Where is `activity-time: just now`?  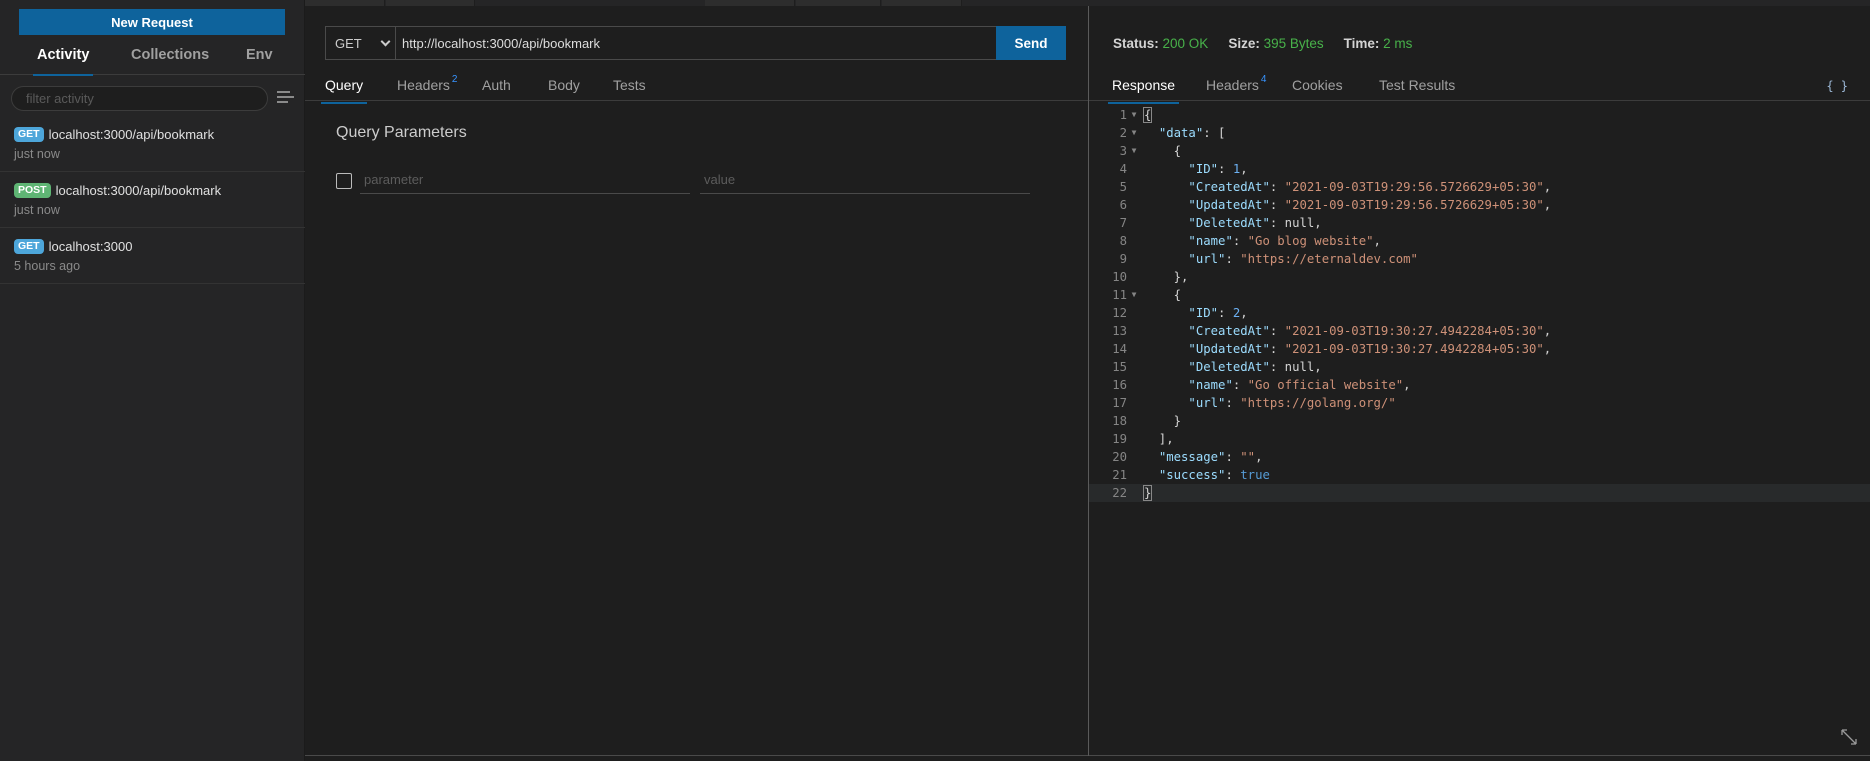
activity-time: just now is located at coordinates (37, 210).